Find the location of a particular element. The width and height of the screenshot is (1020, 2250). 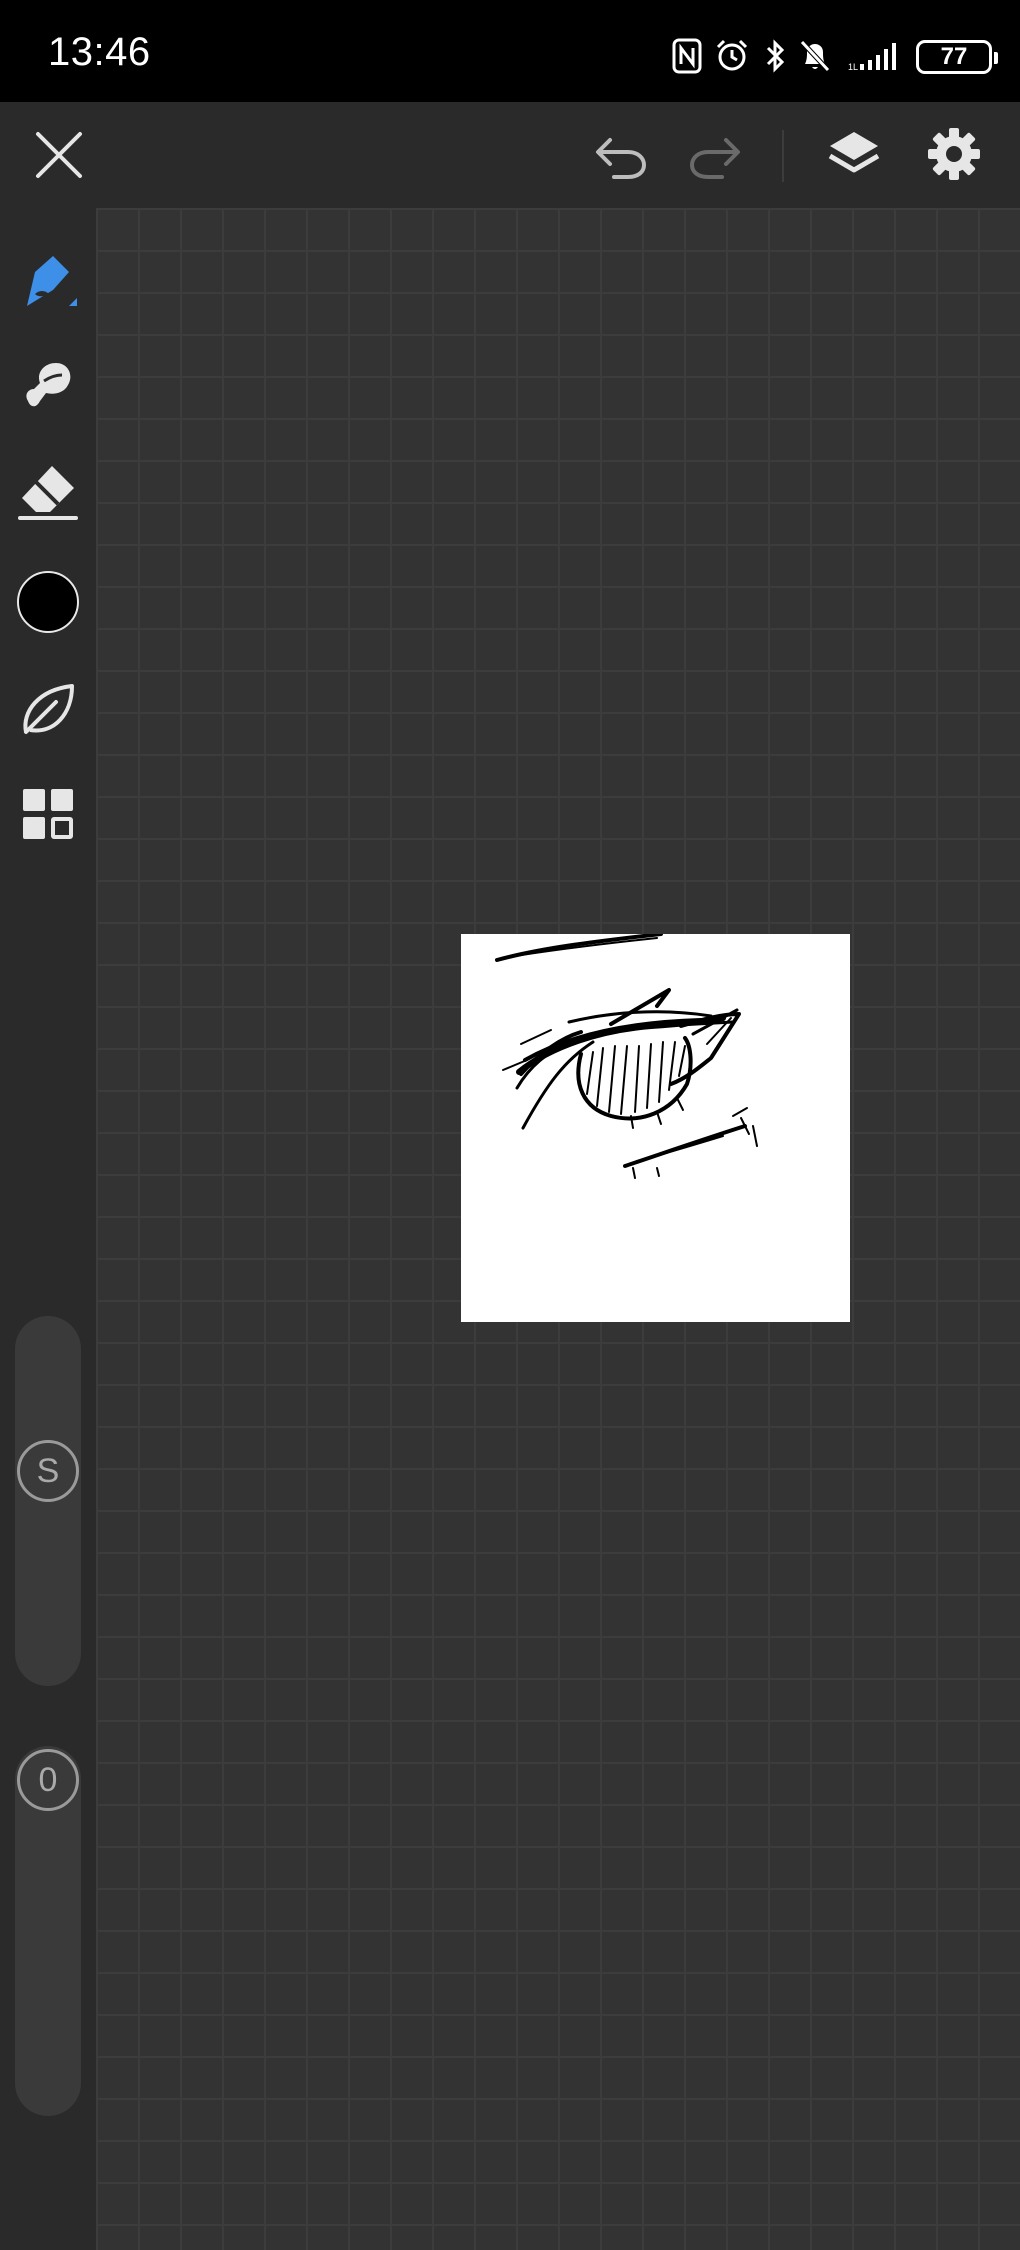

close-icon is located at coordinates (59, 155).